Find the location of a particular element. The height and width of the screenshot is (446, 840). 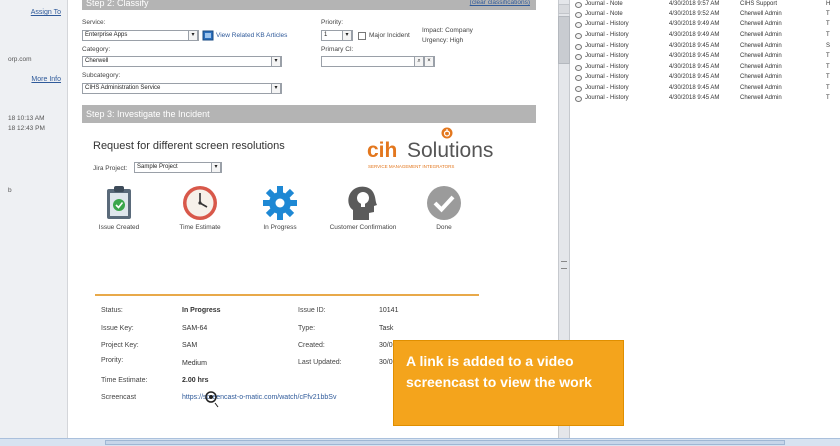

timestamp-2: 18 12:43 PM is located at coordinates (26, 128).